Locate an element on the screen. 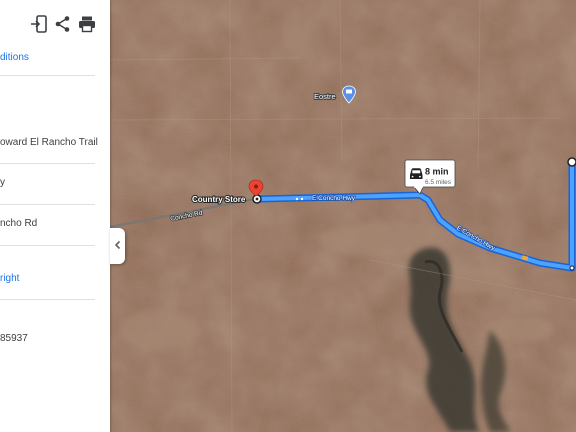 The width and height of the screenshot is (576, 432). step-text: y is located at coordinates (2, 182).